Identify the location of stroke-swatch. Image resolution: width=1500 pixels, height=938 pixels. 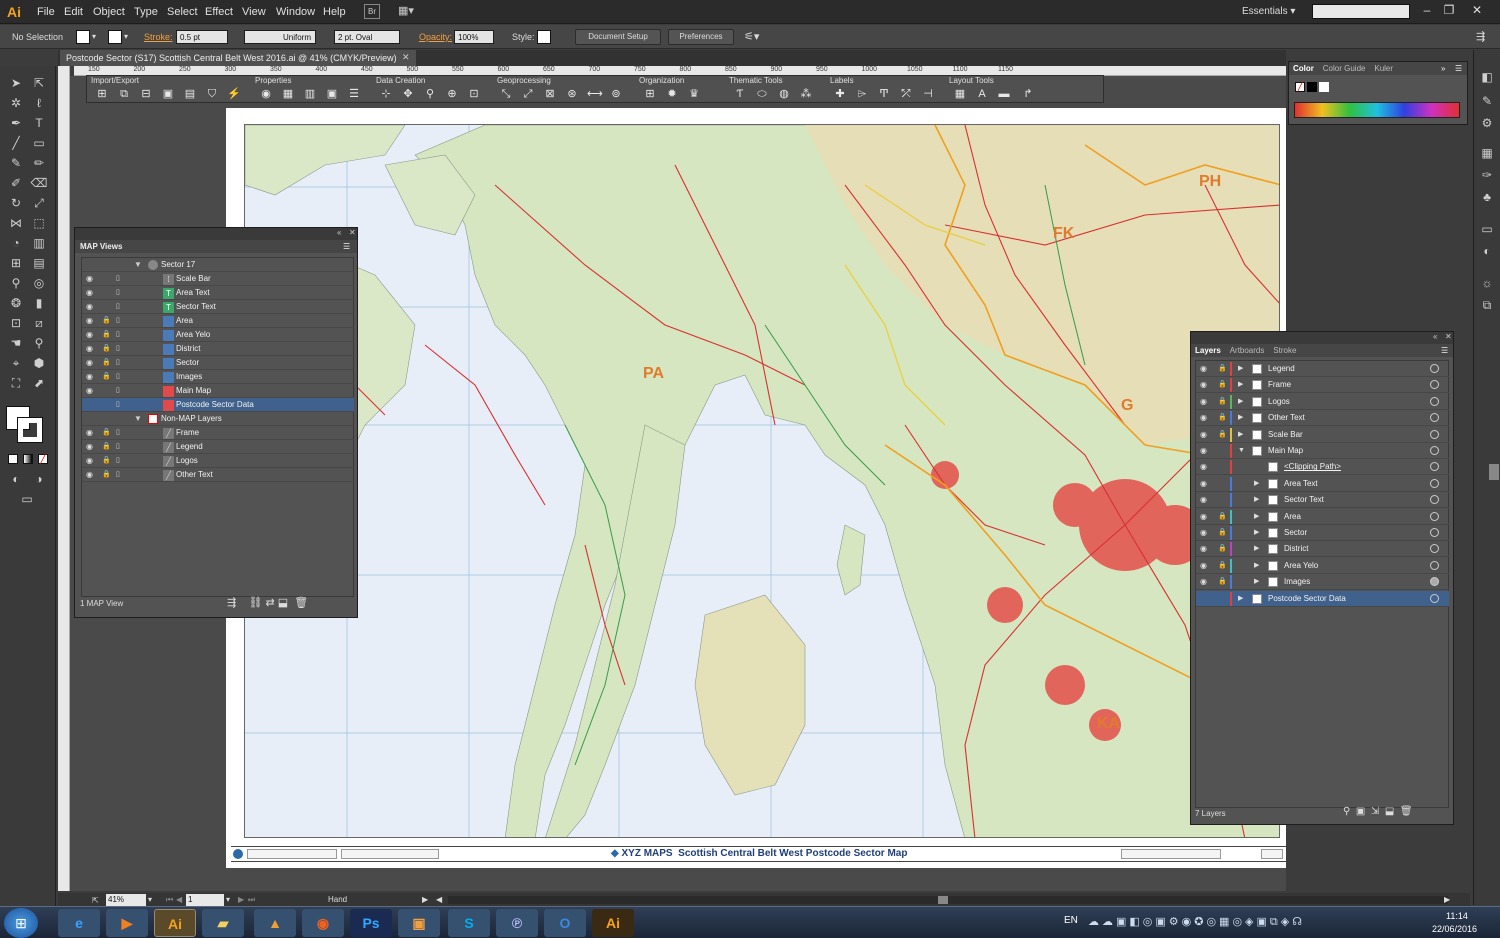
(115, 37).